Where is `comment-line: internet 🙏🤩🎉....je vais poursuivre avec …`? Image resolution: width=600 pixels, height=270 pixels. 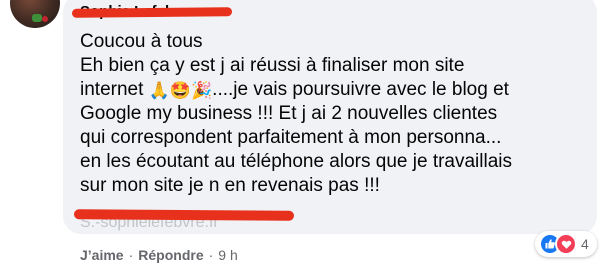 comment-line: internet 🙏🤩🎉....je vais poursuivre avec … is located at coordinates (335, 90).